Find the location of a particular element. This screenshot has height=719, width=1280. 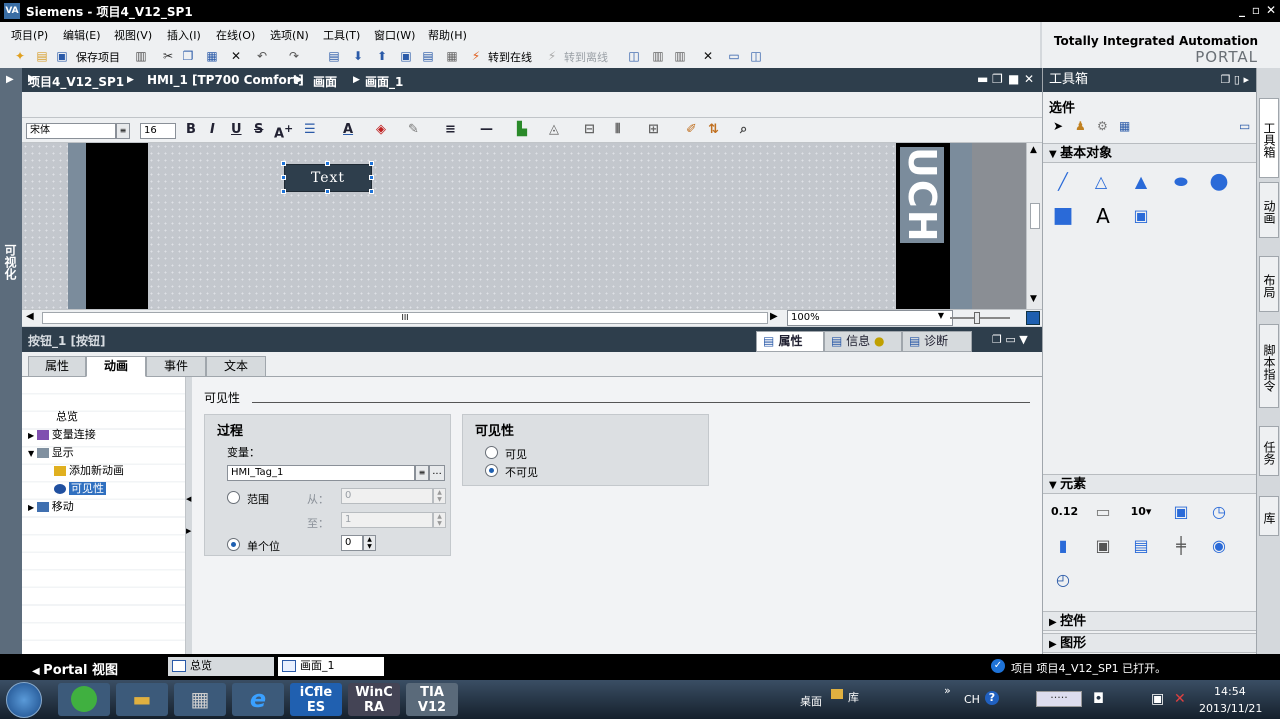

menu-insert: 插入(I) is located at coordinates (184, 35).